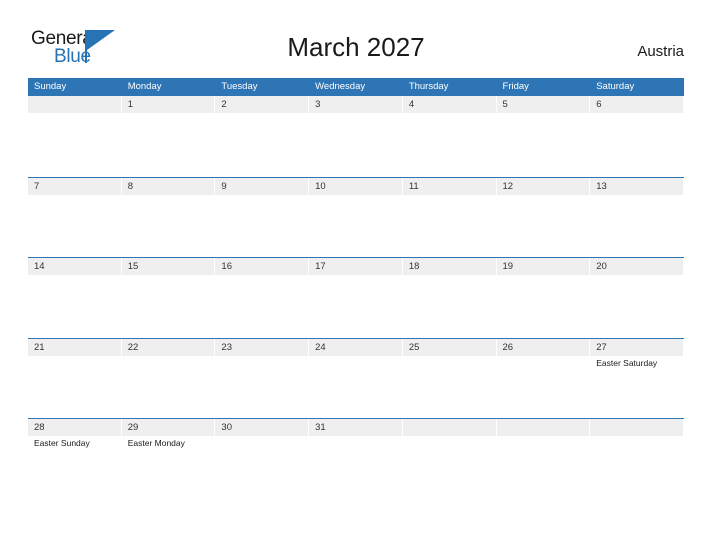 Image resolution: width=712 pixels, height=550 pixels. What do you see at coordinates (168, 297) in the screenshot?
I see `day-cell: 15` at bounding box center [168, 297].